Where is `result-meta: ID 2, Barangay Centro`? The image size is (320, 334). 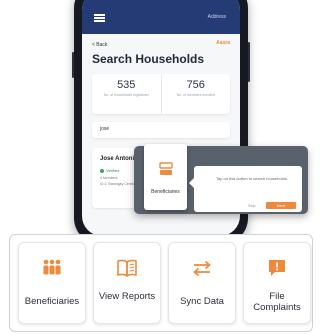 result-meta: ID 2, Barangay Centro is located at coordinates (117, 184).